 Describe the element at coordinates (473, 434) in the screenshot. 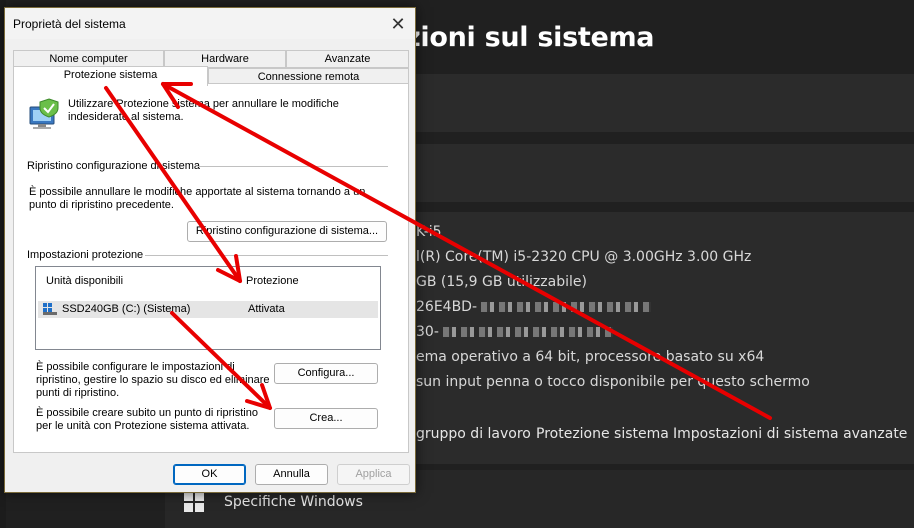

I see `workgroup-link: gruppo di lavoro` at that location.